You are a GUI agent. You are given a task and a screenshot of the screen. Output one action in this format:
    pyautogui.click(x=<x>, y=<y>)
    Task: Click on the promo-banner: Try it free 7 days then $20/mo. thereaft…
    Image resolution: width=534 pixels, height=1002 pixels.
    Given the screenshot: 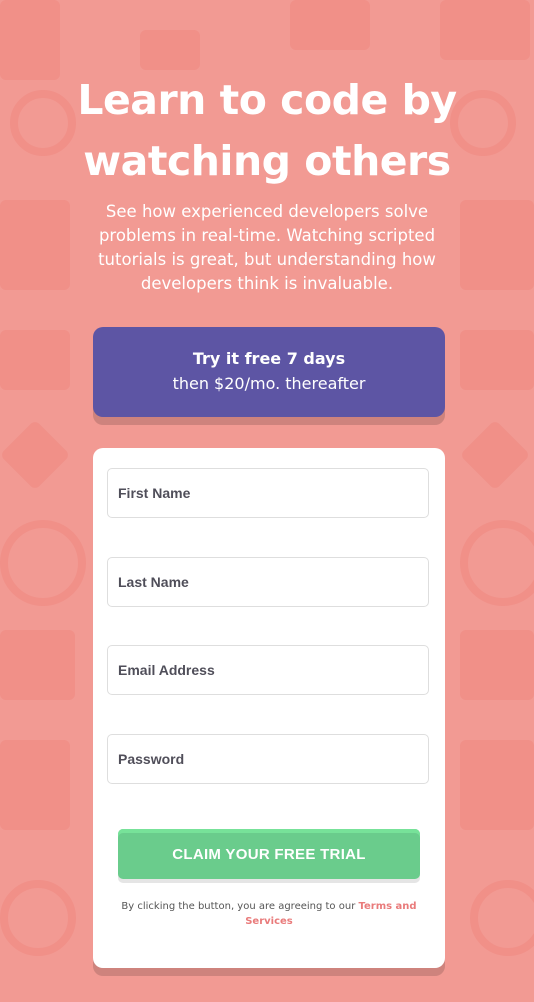 What is the action you would take?
    pyautogui.click(x=269, y=372)
    